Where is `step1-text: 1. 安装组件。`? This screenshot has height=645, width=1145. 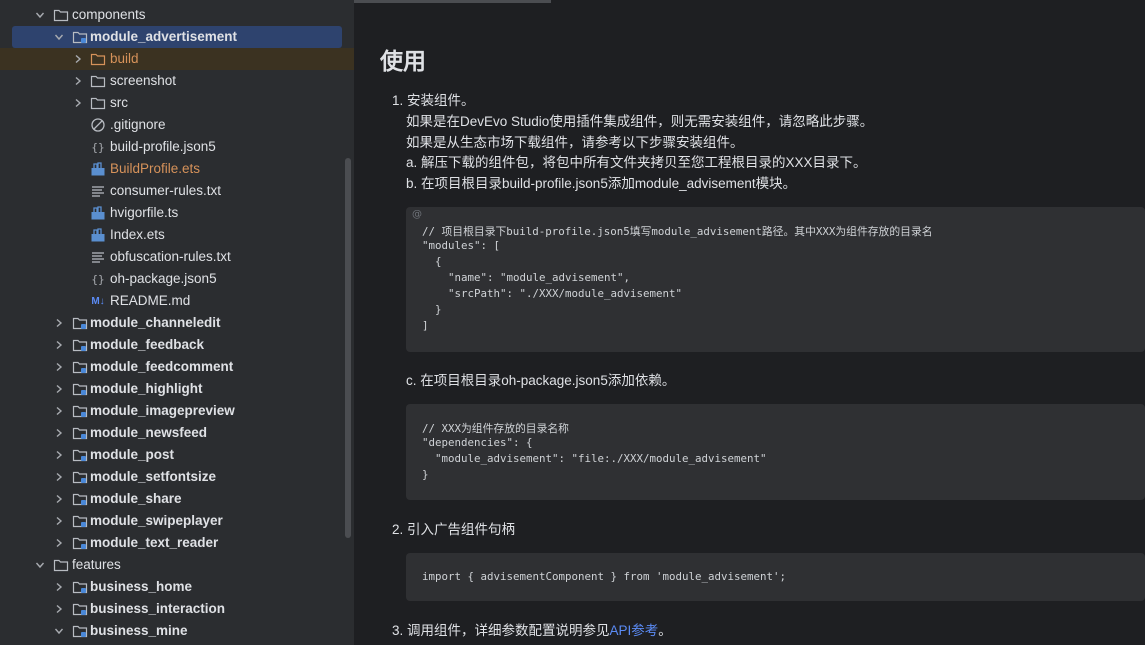
step1-text: 1. 安装组件。 is located at coordinates (433, 100).